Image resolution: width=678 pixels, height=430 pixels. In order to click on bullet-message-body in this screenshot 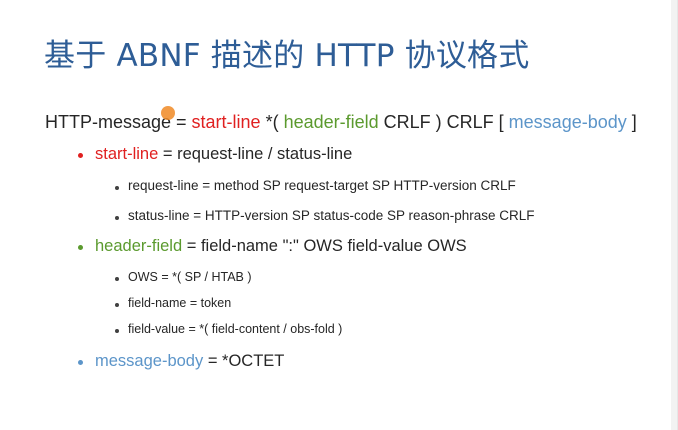, I will do `click(80, 362)`.